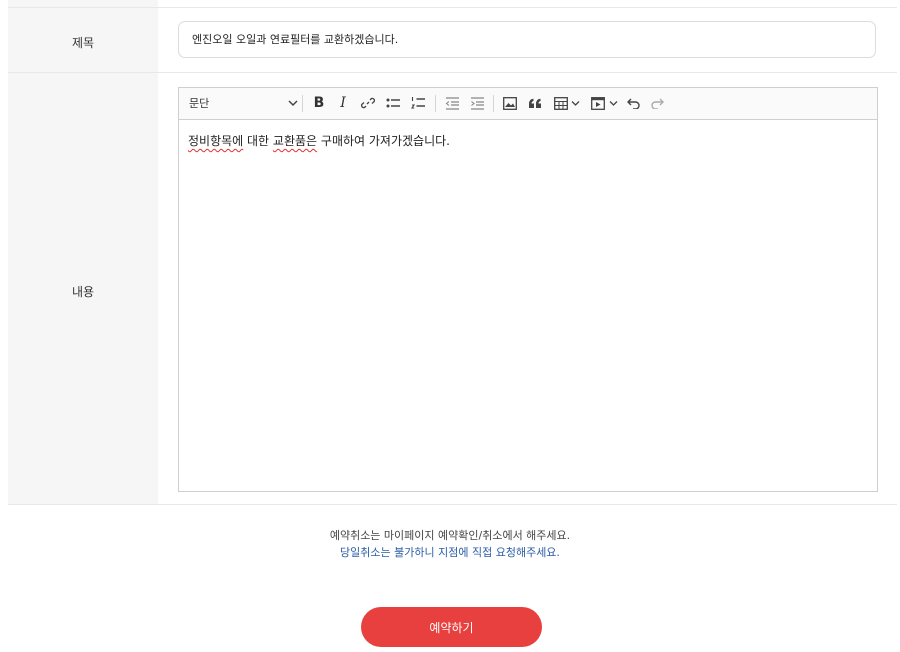 Image resolution: width=900 pixels, height=652 pixels. I want to click on content-text: 구매하여 가져가겠습니다., so click(383, 141).